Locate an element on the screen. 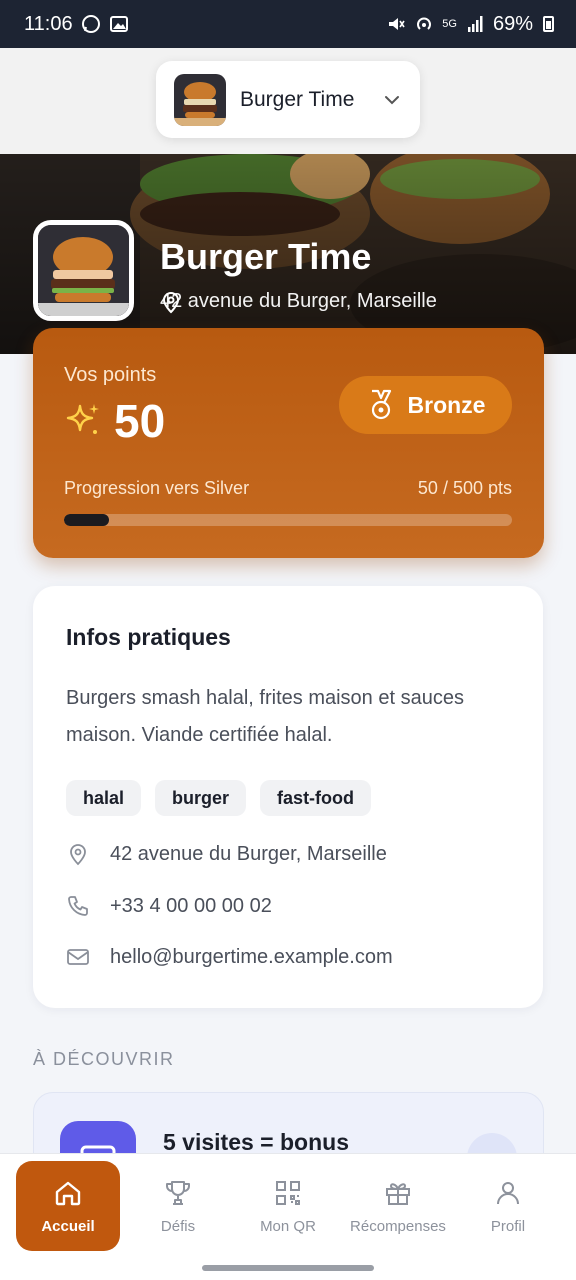 Image resolution: width=576 pixels, height=1280 pixels. bottom-navigation: Accueil Défis Mon QR Récompenses Profil is located at coordinates (288, 1216).